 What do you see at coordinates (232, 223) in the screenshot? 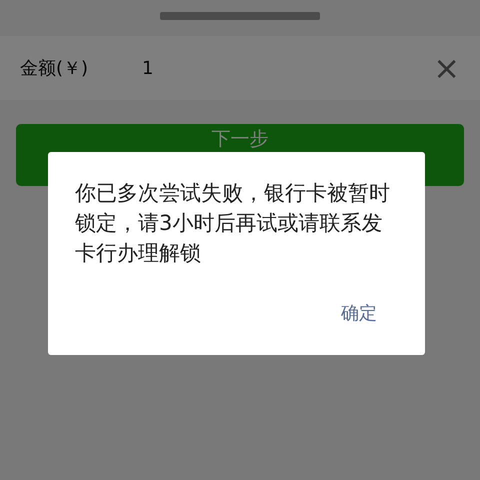
I see `dialog-message: 你已多次尝试失败，银行卡被暂时锁定，请3小时后再试或请联系发卡行办理解锁` at bounding box center [232, 223].